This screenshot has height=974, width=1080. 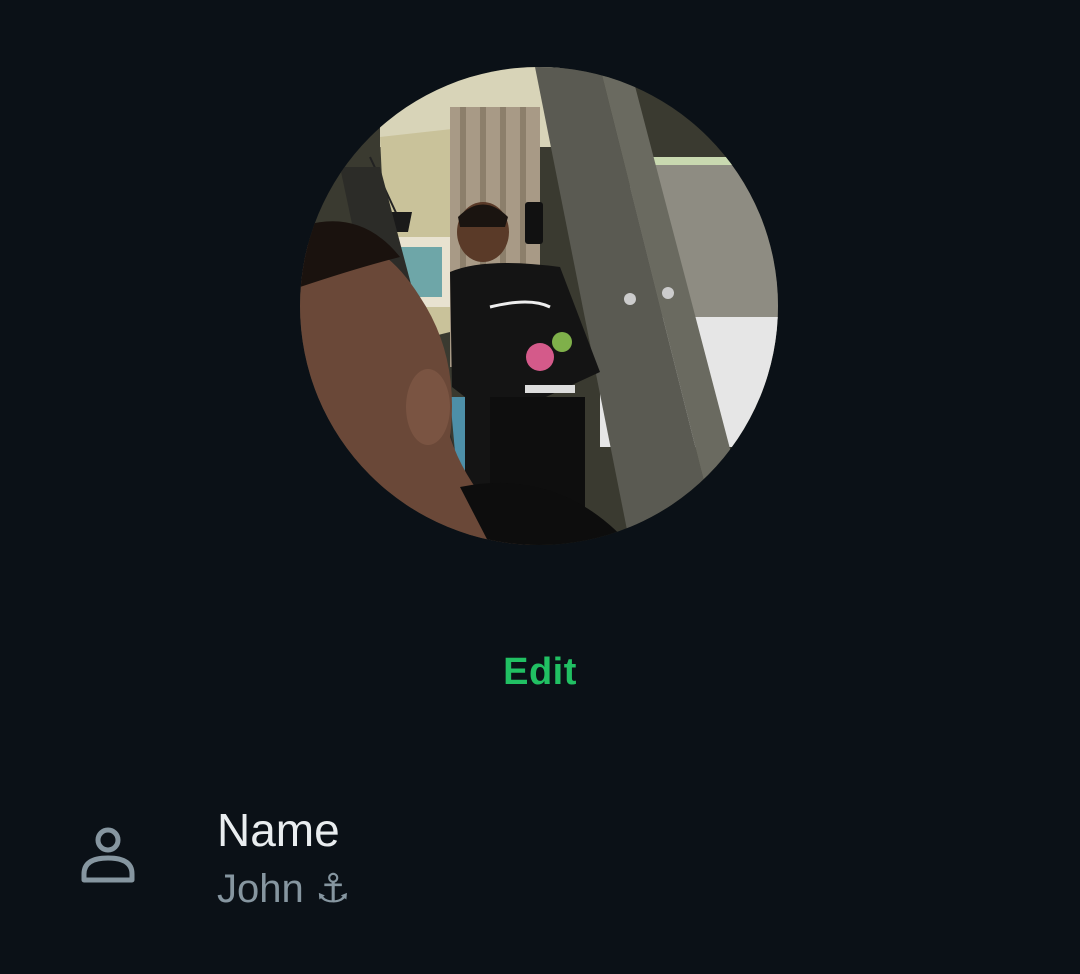 I want to click on edit-photo-label: Edit, so click(x=540, y=672).